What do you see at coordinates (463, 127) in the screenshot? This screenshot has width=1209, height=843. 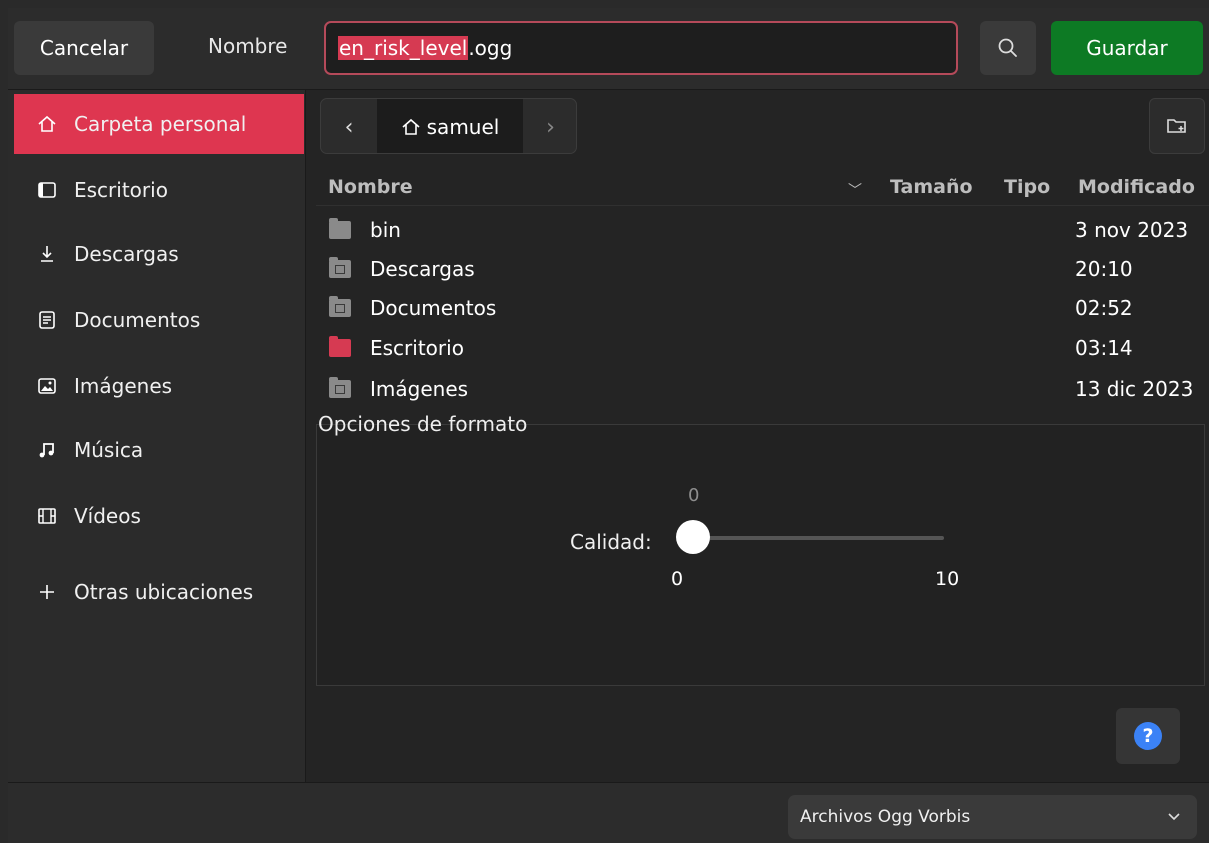 I see `path-current-label: samuel` at bounding box center [463, 127].